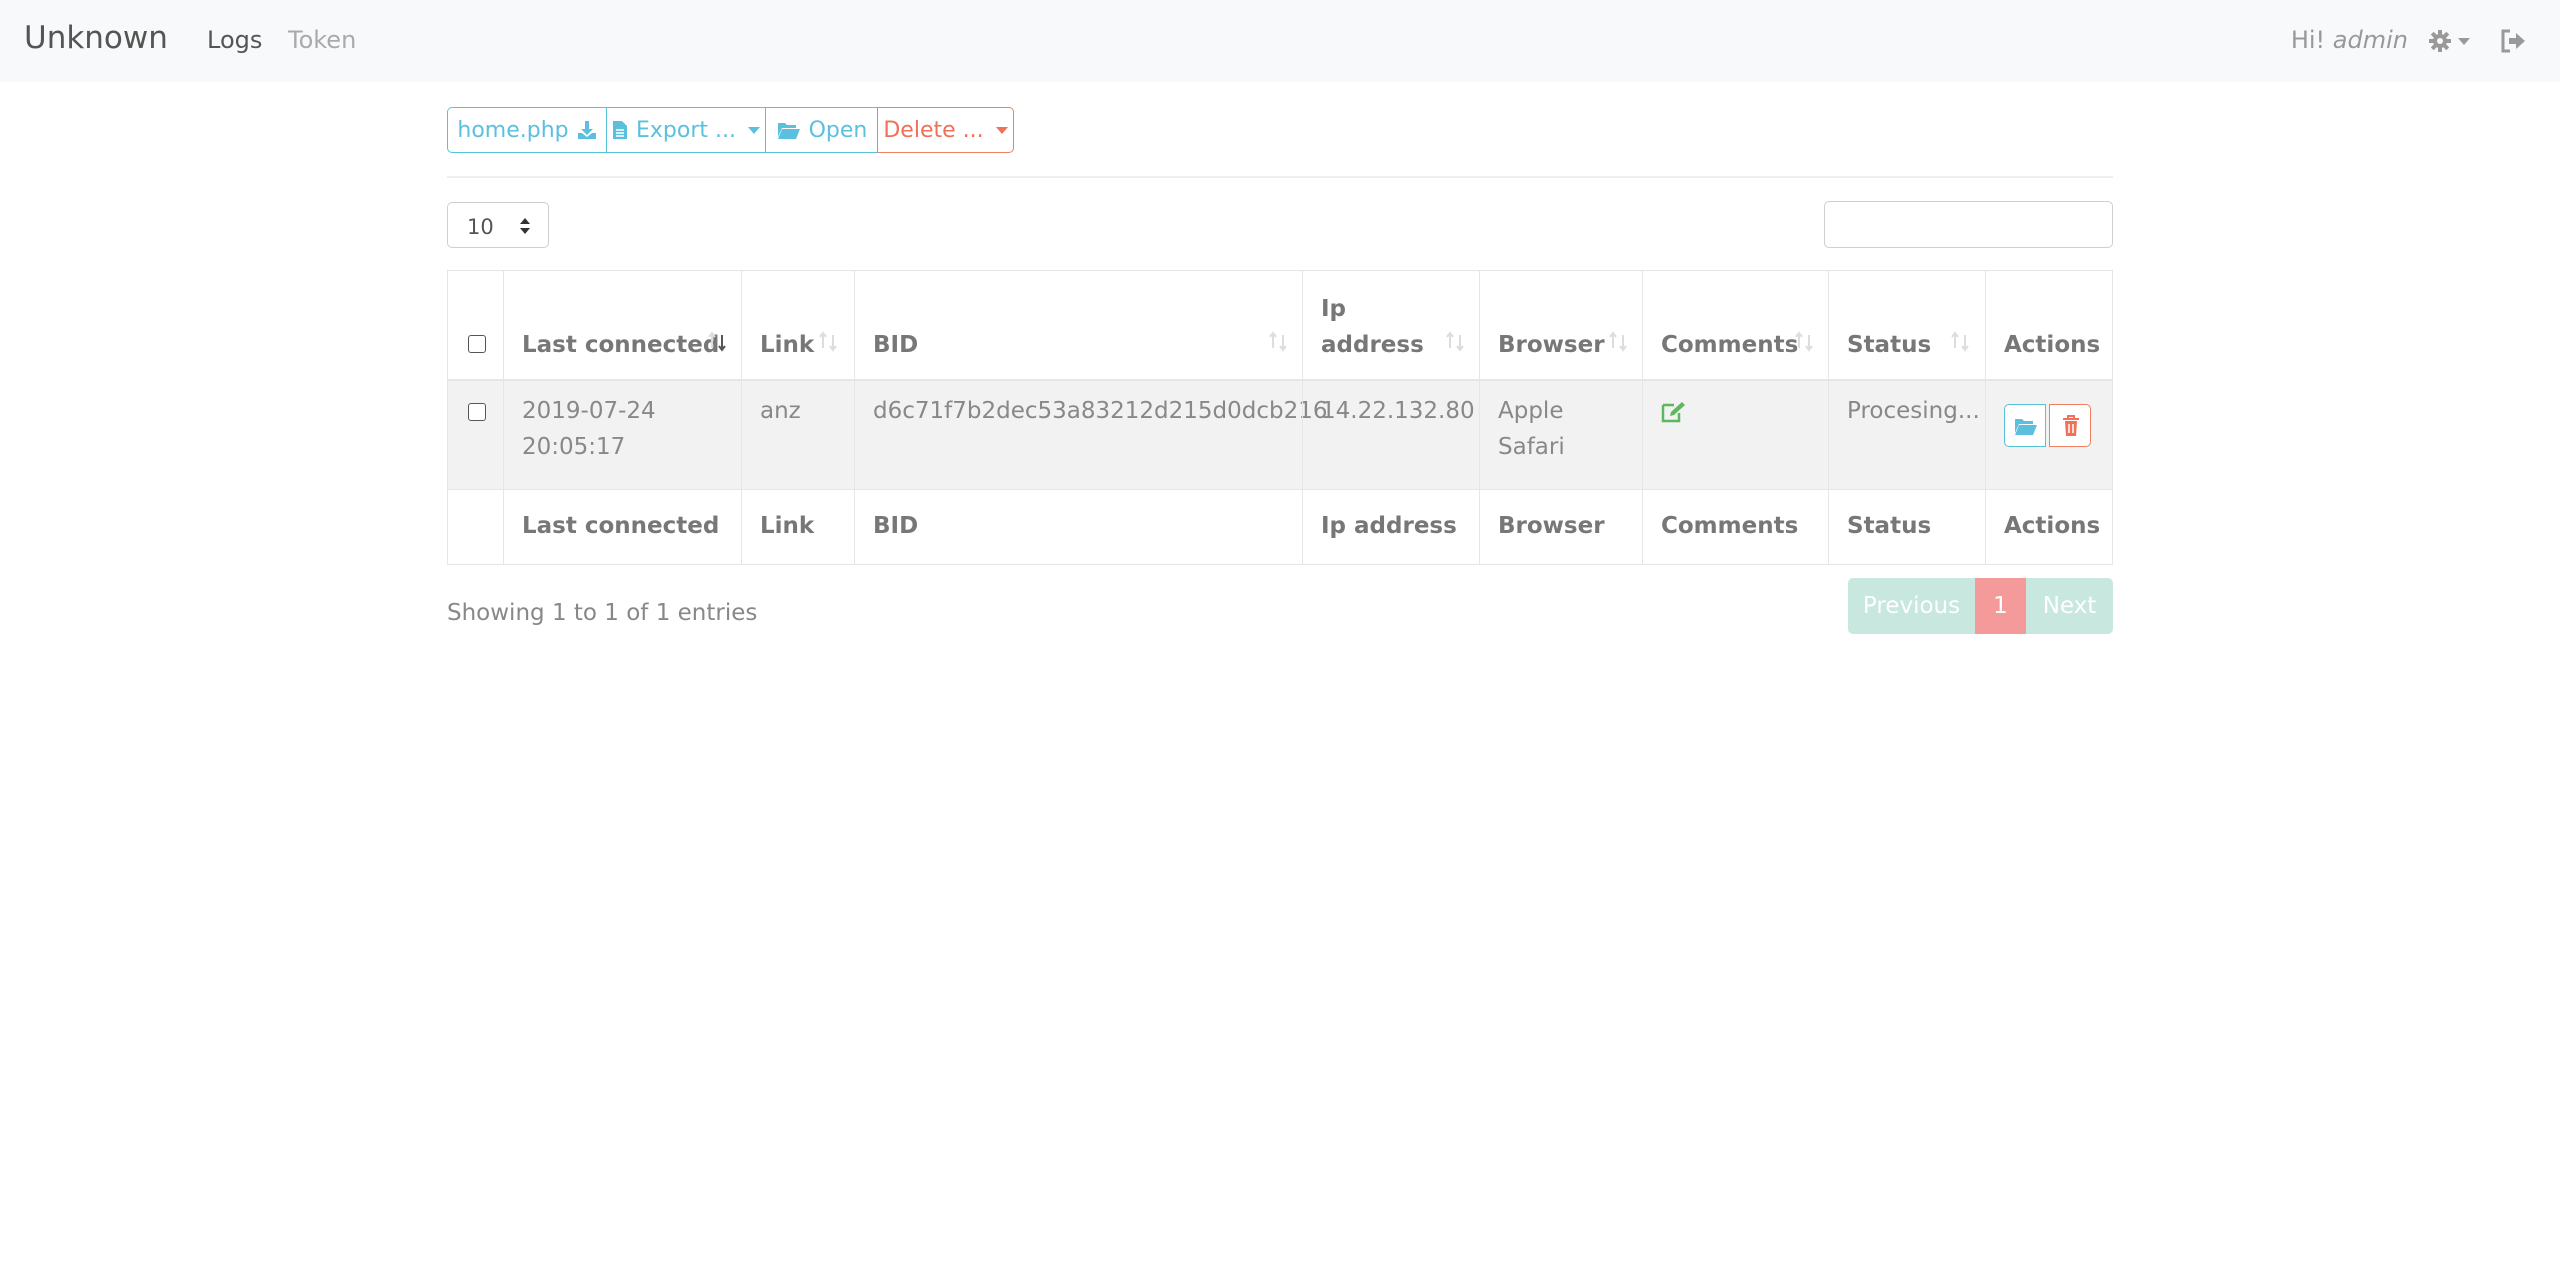  Describe the element at coordinates (780, 411) in the screenshot. I see `cell-link: anz` at that location.